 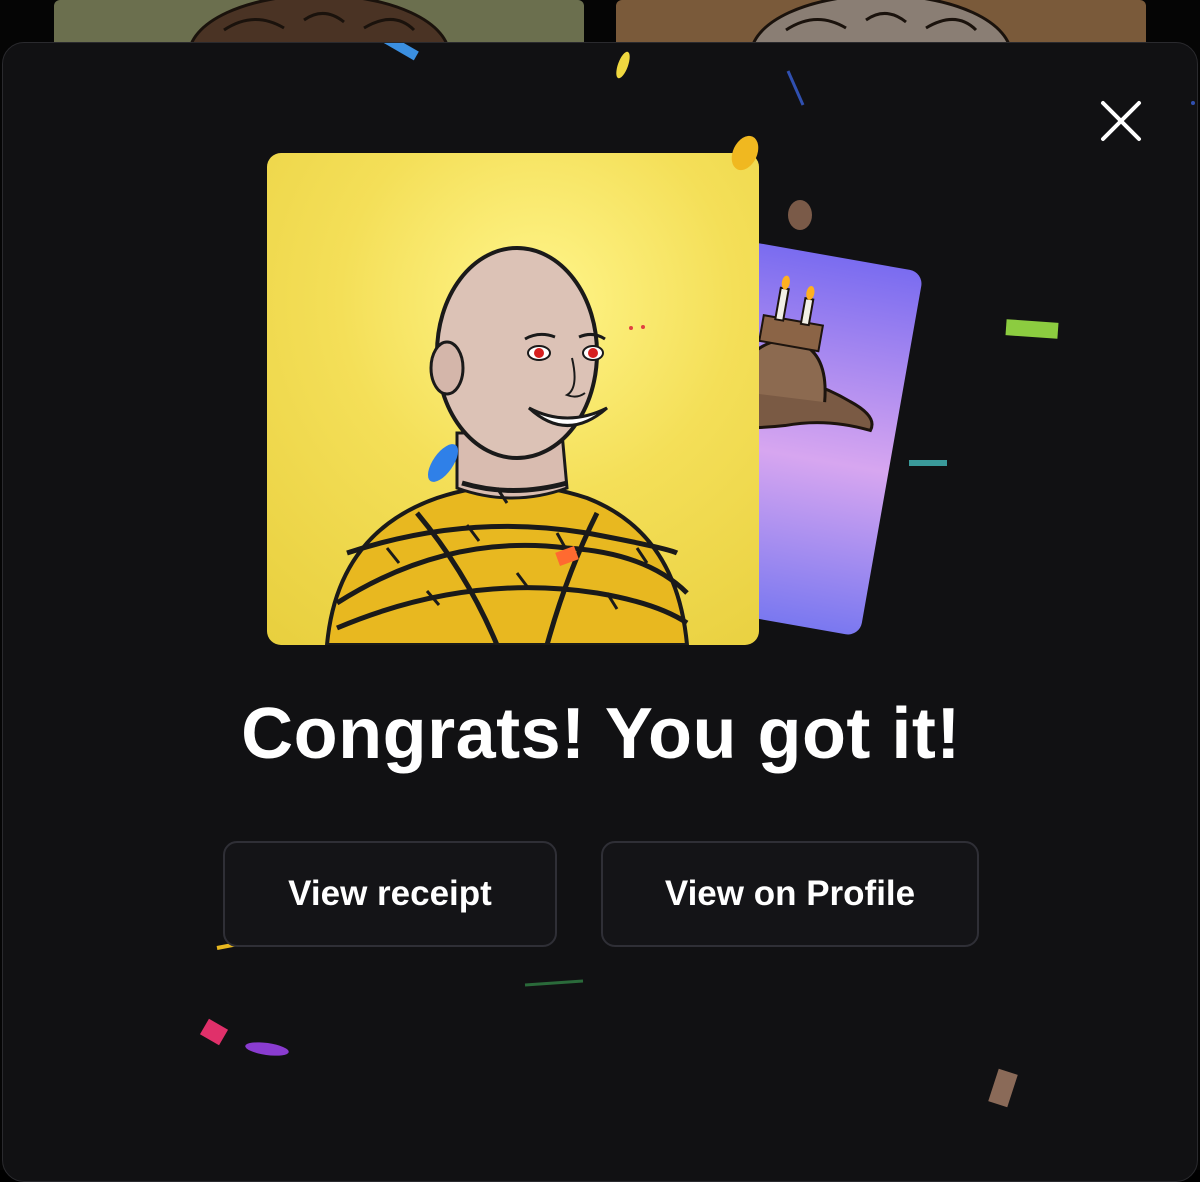 I want to click on view-on-profile-button: View on Profile, so click(x=790, y=894).